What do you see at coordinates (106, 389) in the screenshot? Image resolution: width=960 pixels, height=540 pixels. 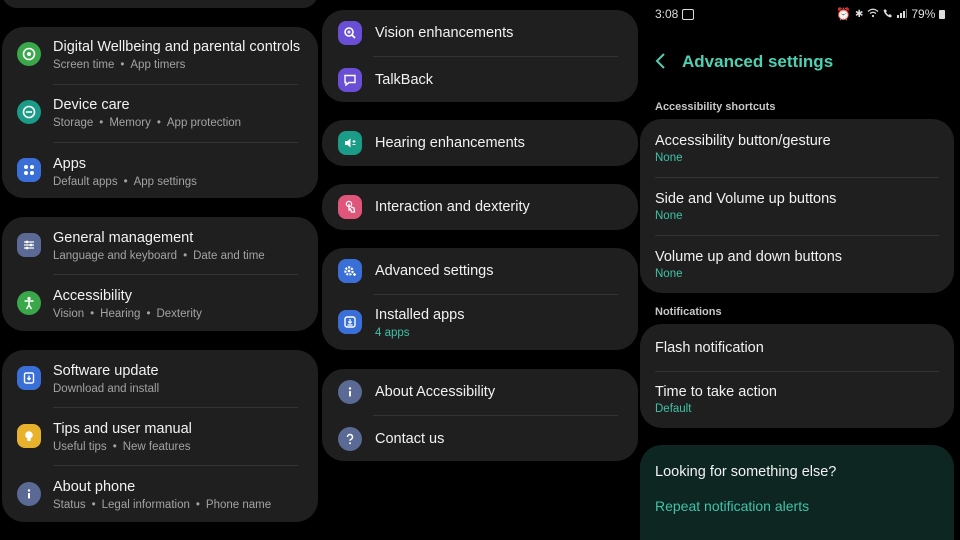 I see `item-subtitle: Download and install` at bounding box center [106, 389].